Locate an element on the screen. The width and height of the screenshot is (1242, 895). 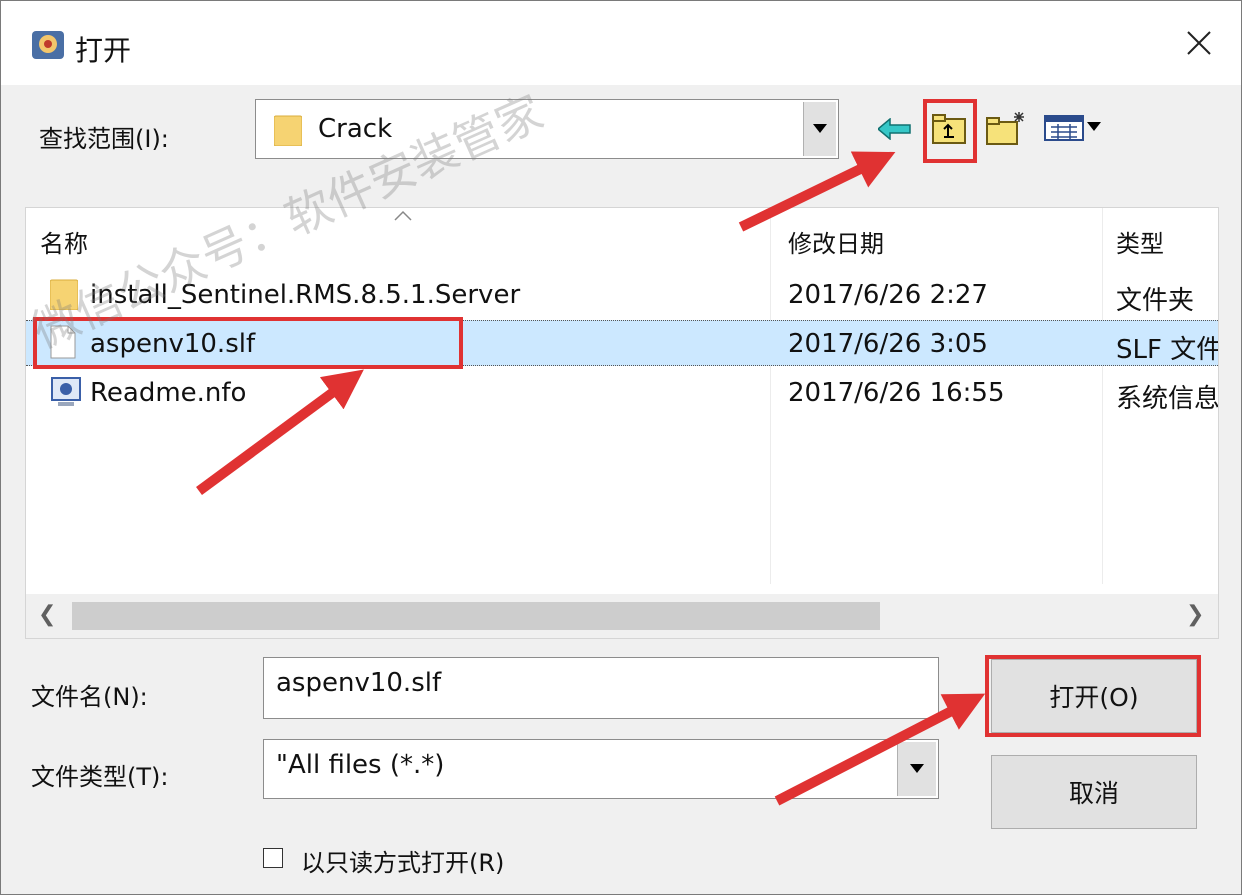
file-type: SLF 文件 is located at coordinates (1167, 350).